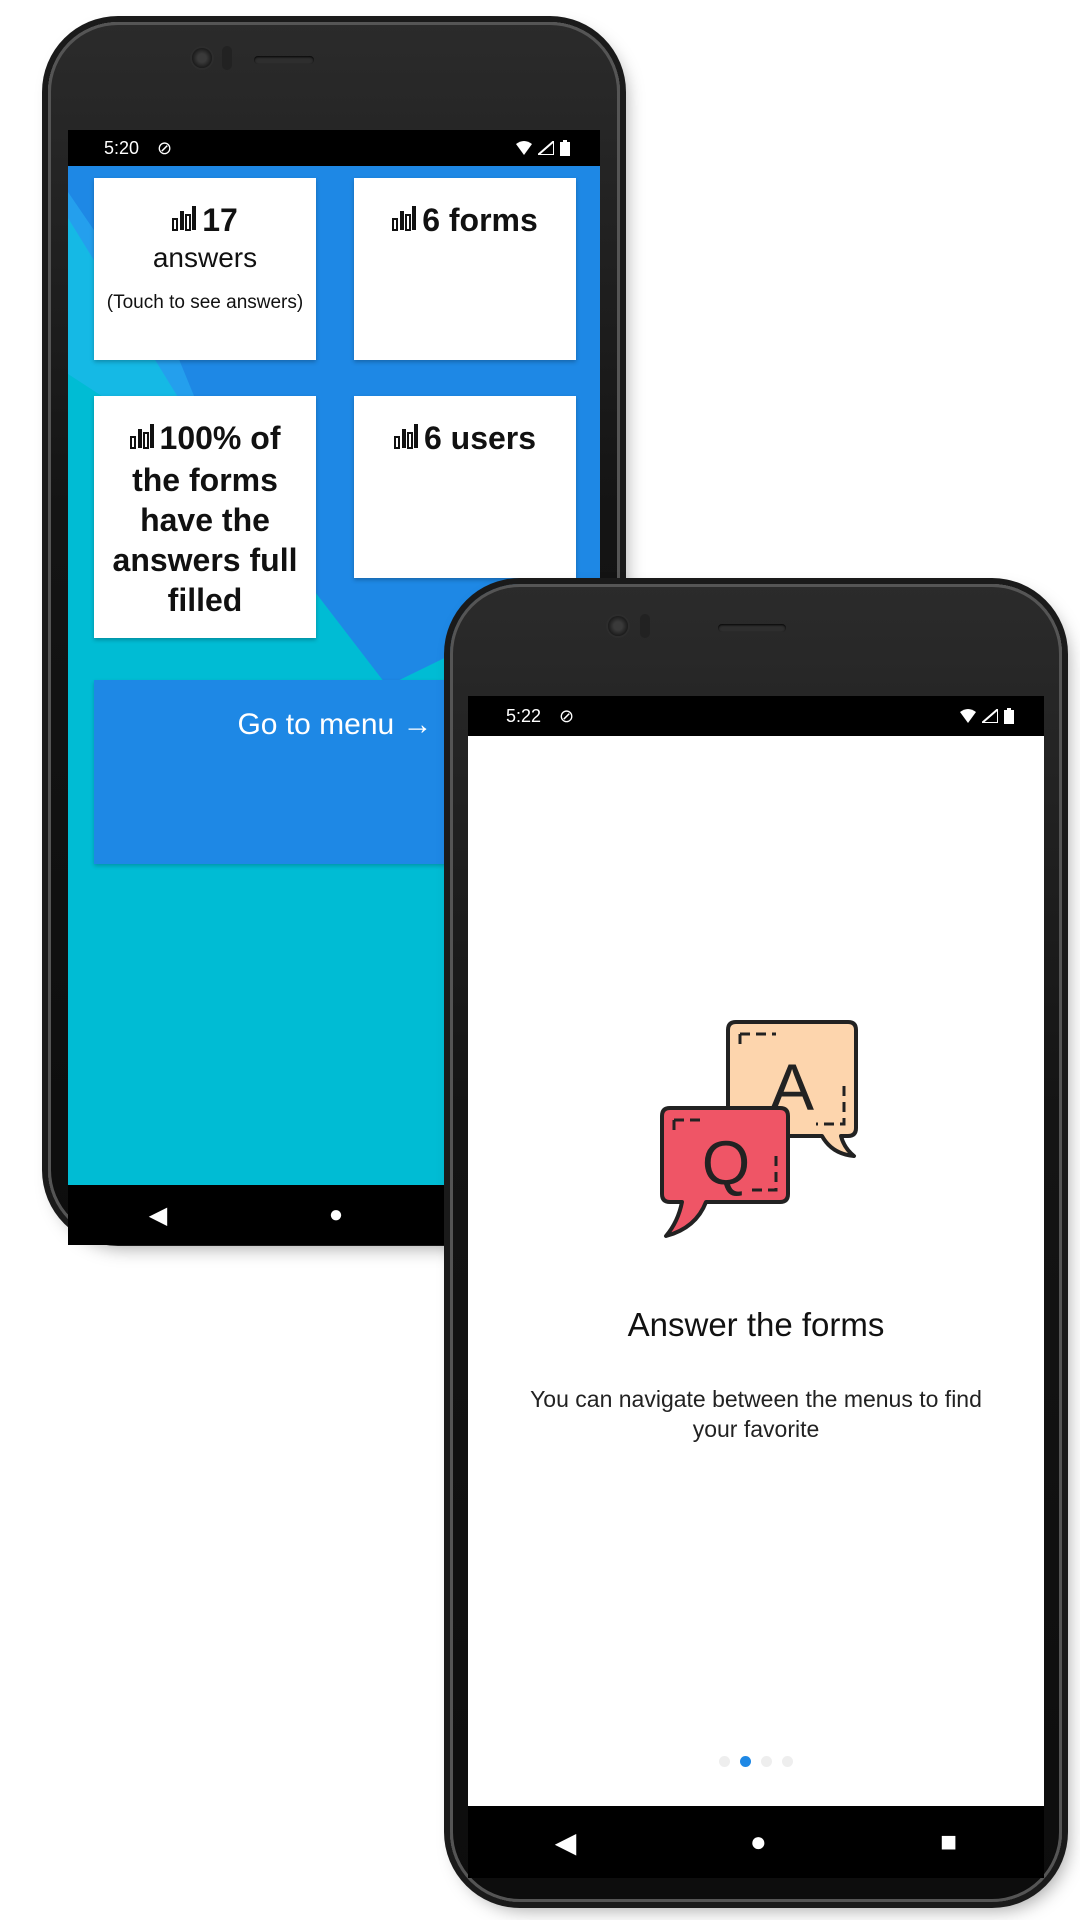 Image resolution: width=1080 pixels, height=1920 pixels. Describe the element at coordinates (480, 438) in the screenshot. I see `users-count: 6 users` at that location.